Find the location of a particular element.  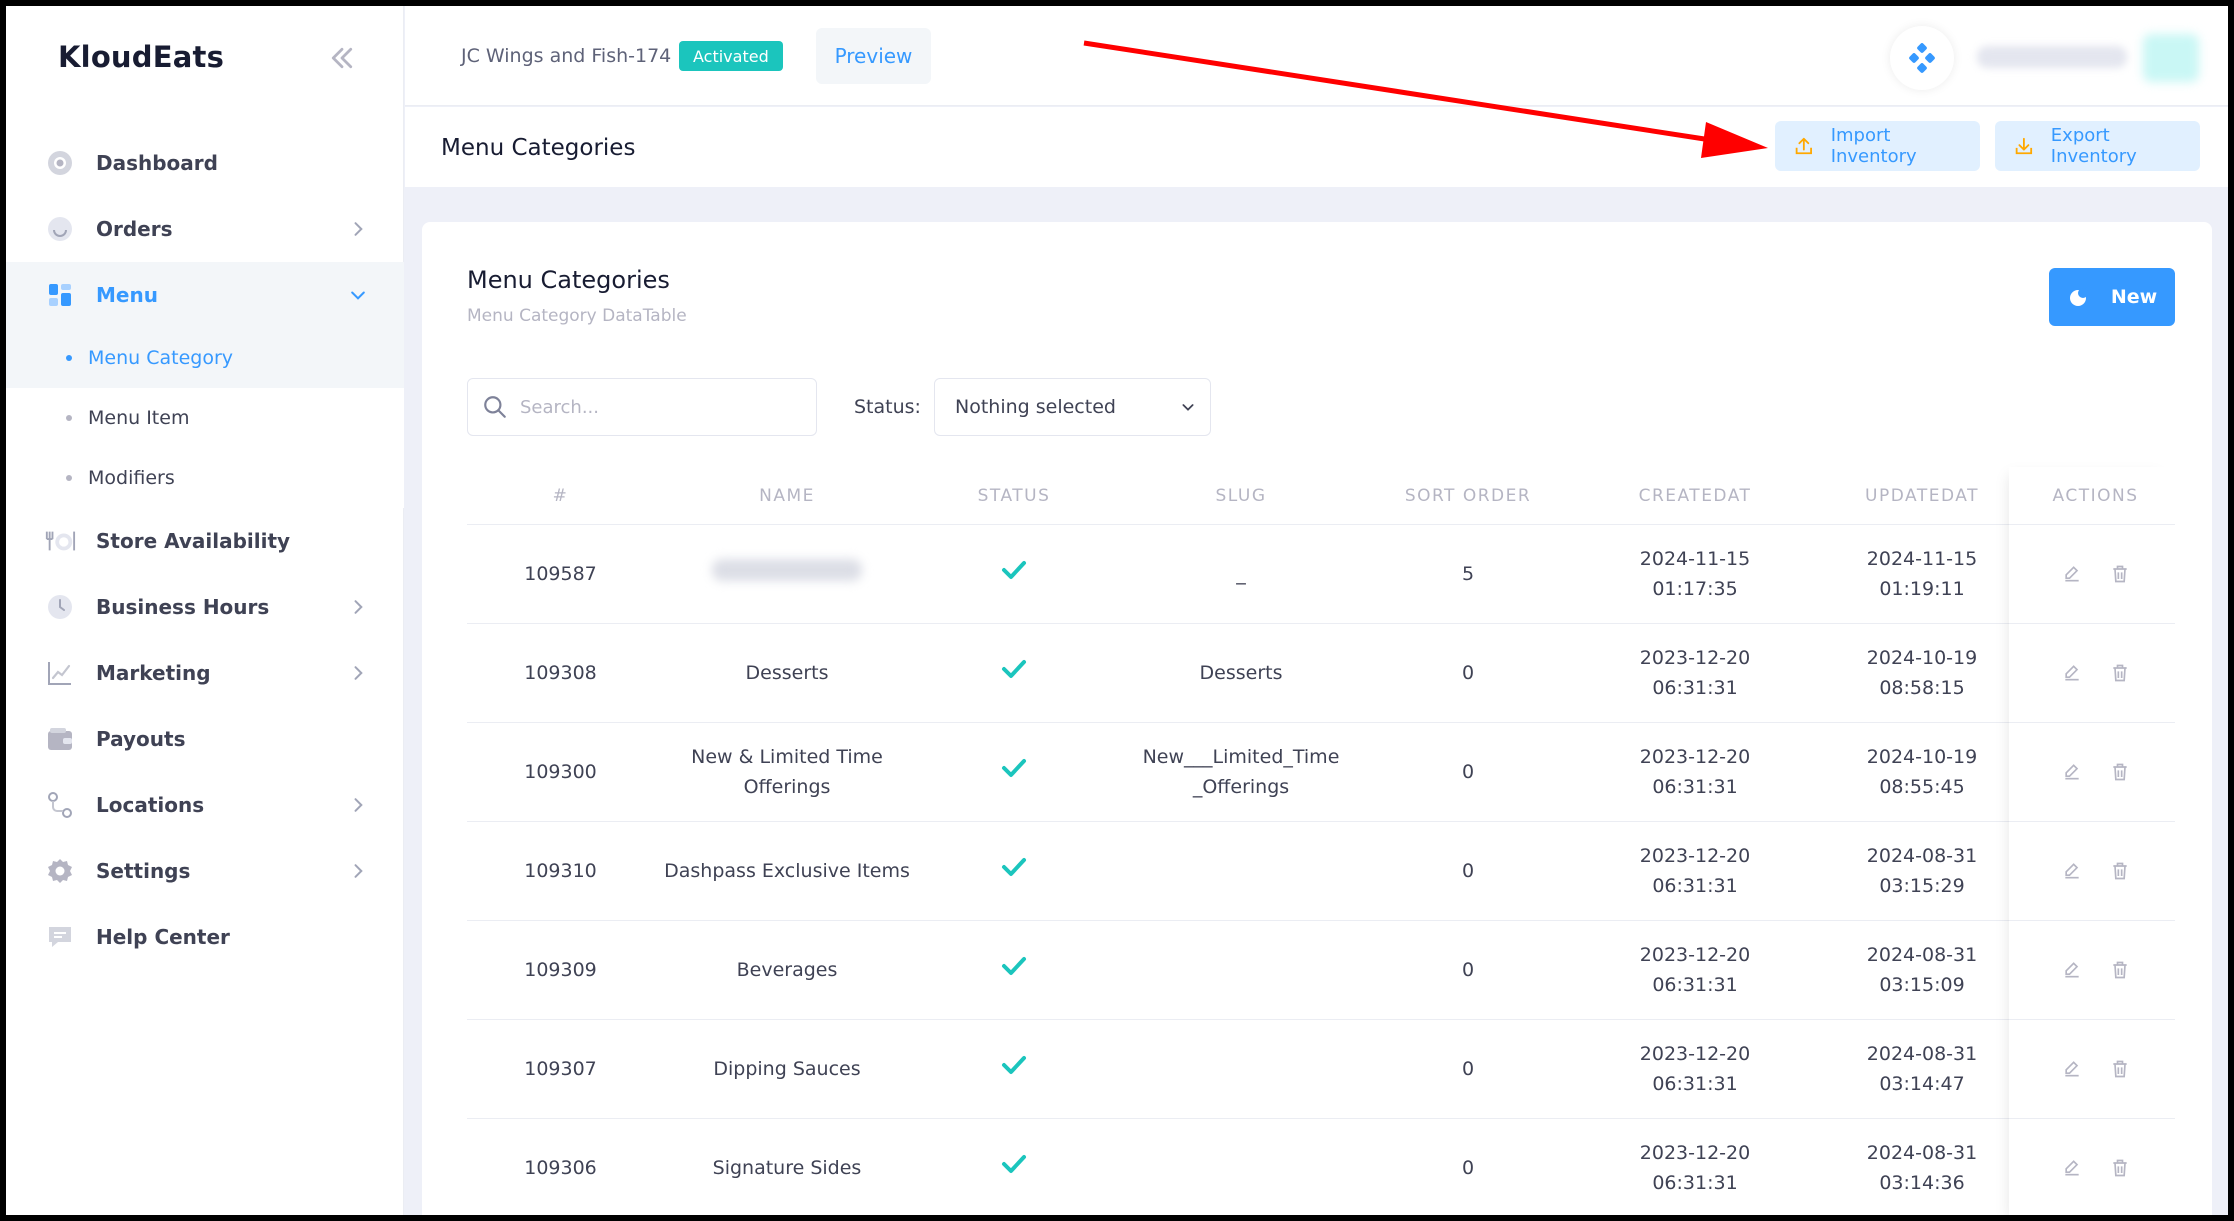

column-header-actions: ACTIONS is located at coordinates (2095, 495).